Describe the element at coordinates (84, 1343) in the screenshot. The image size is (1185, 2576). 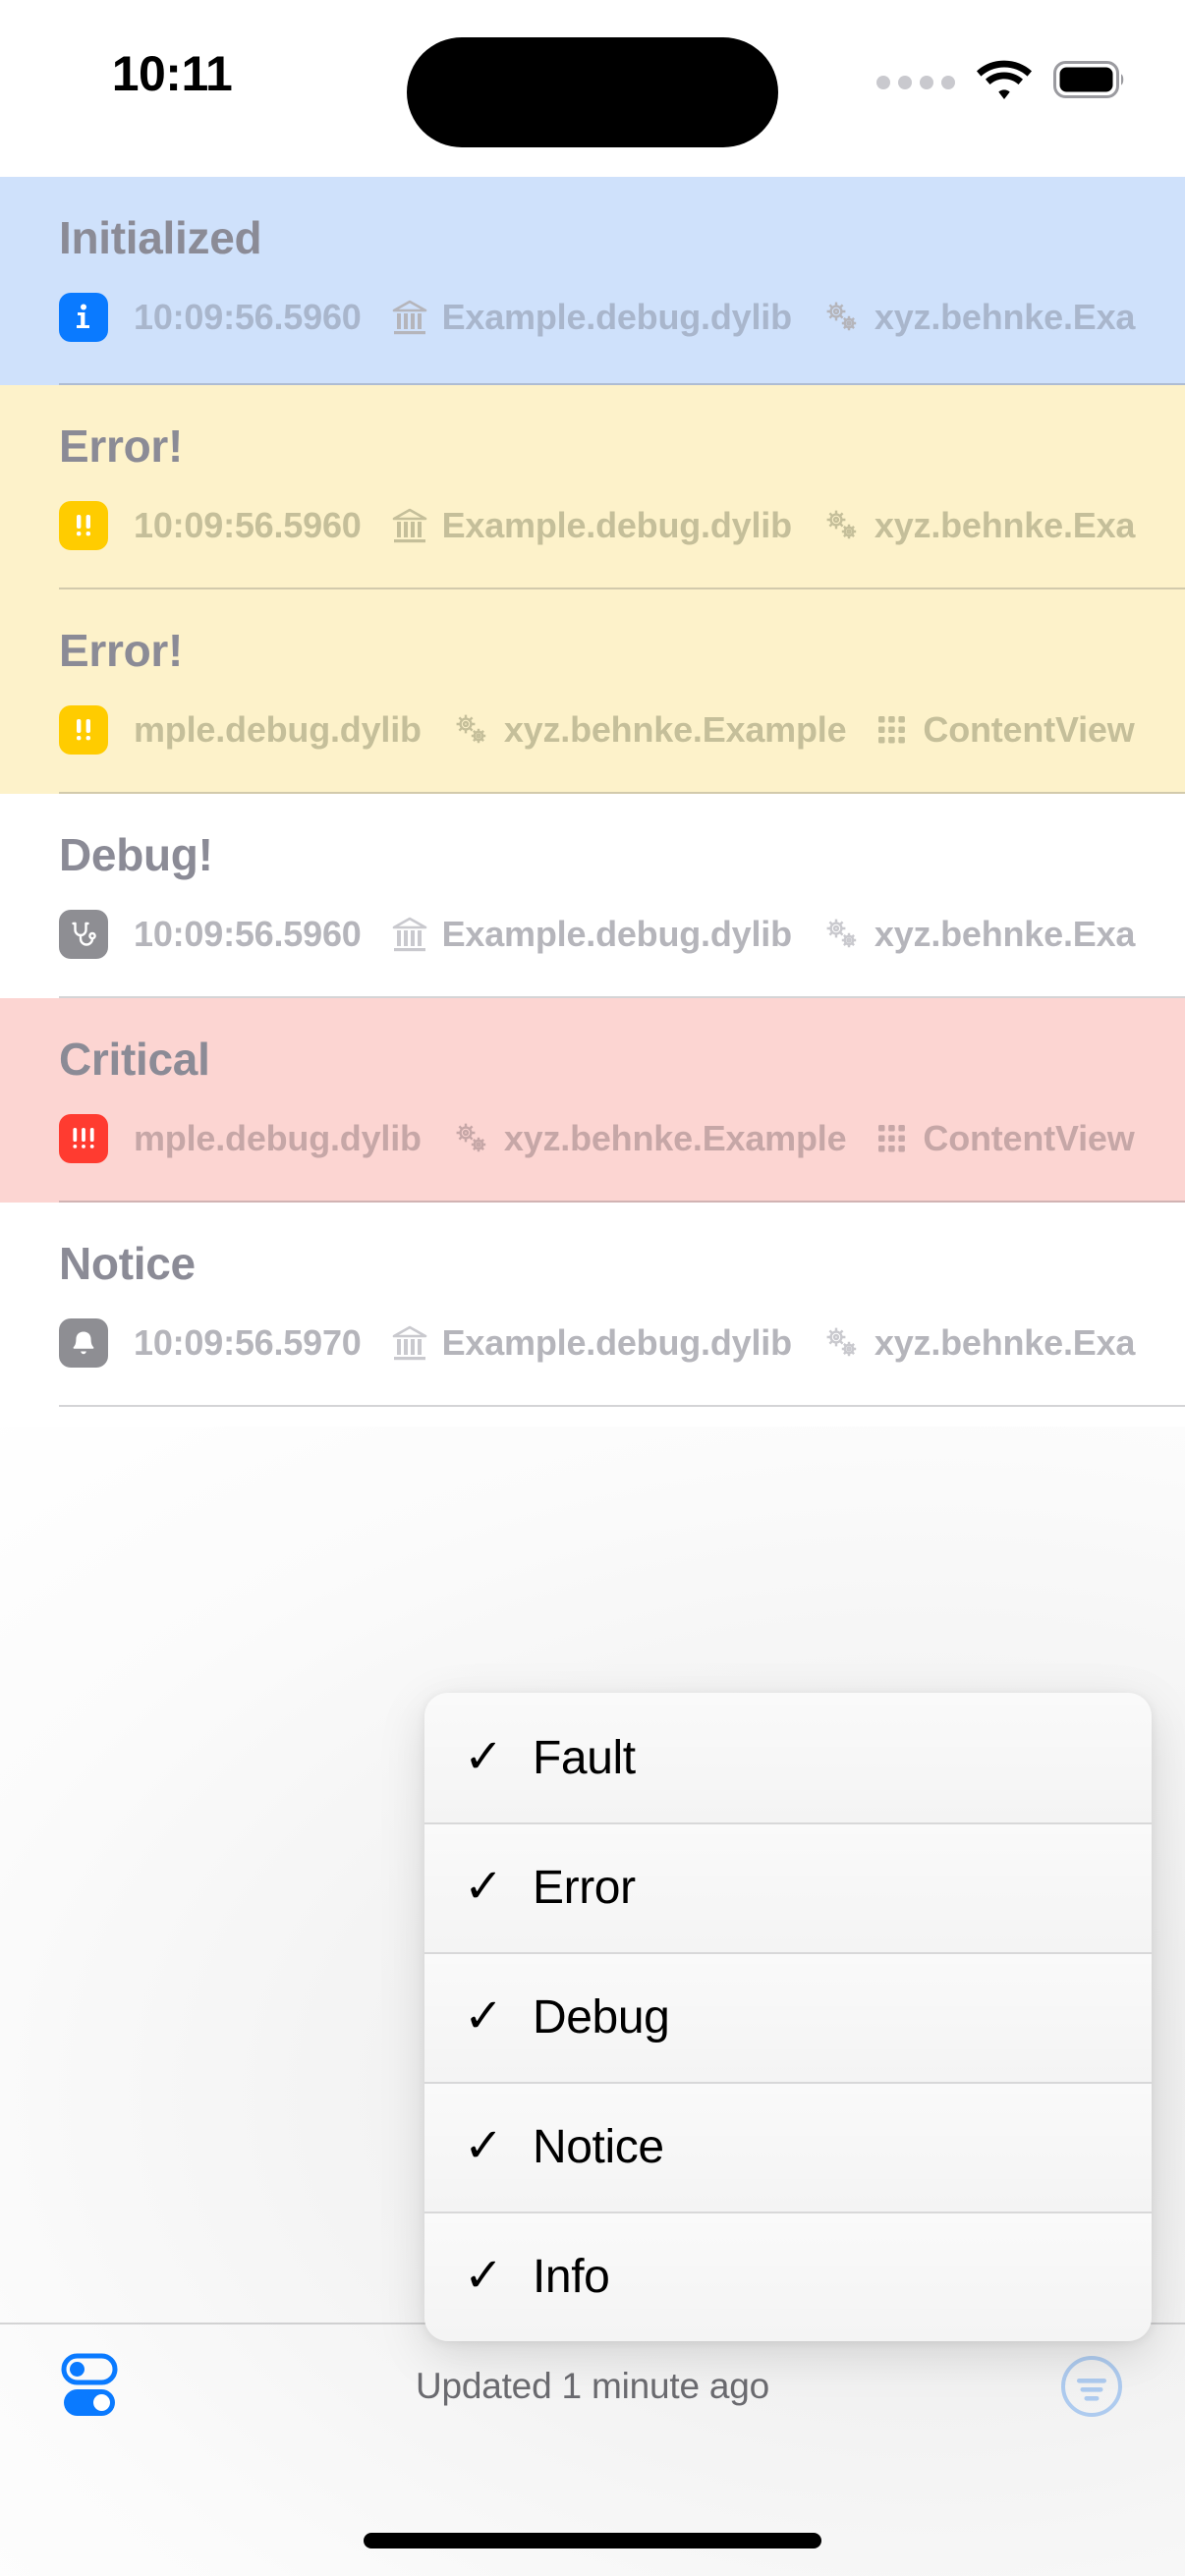
I see `bell-badge-icon` at that location.